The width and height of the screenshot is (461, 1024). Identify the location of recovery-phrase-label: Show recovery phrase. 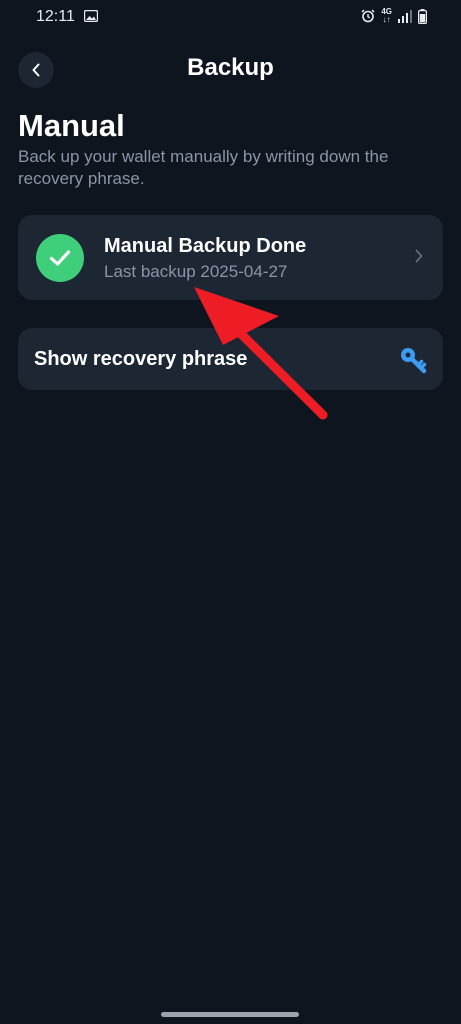
(141, 359).